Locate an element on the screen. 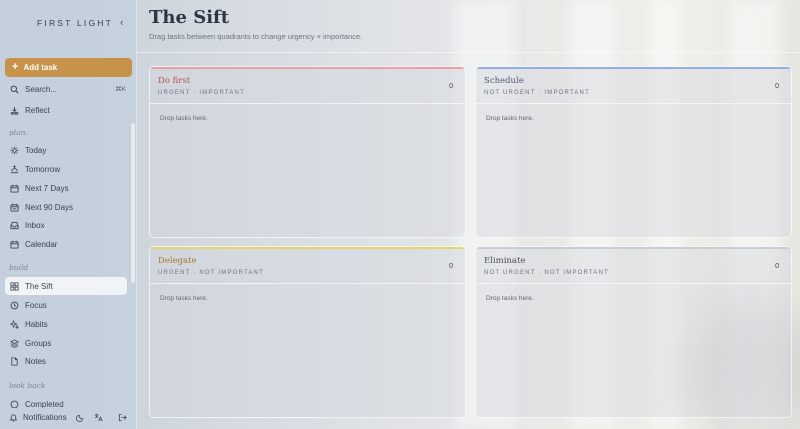  sidebar-item-label: Today is located at coordinates (36, 150).